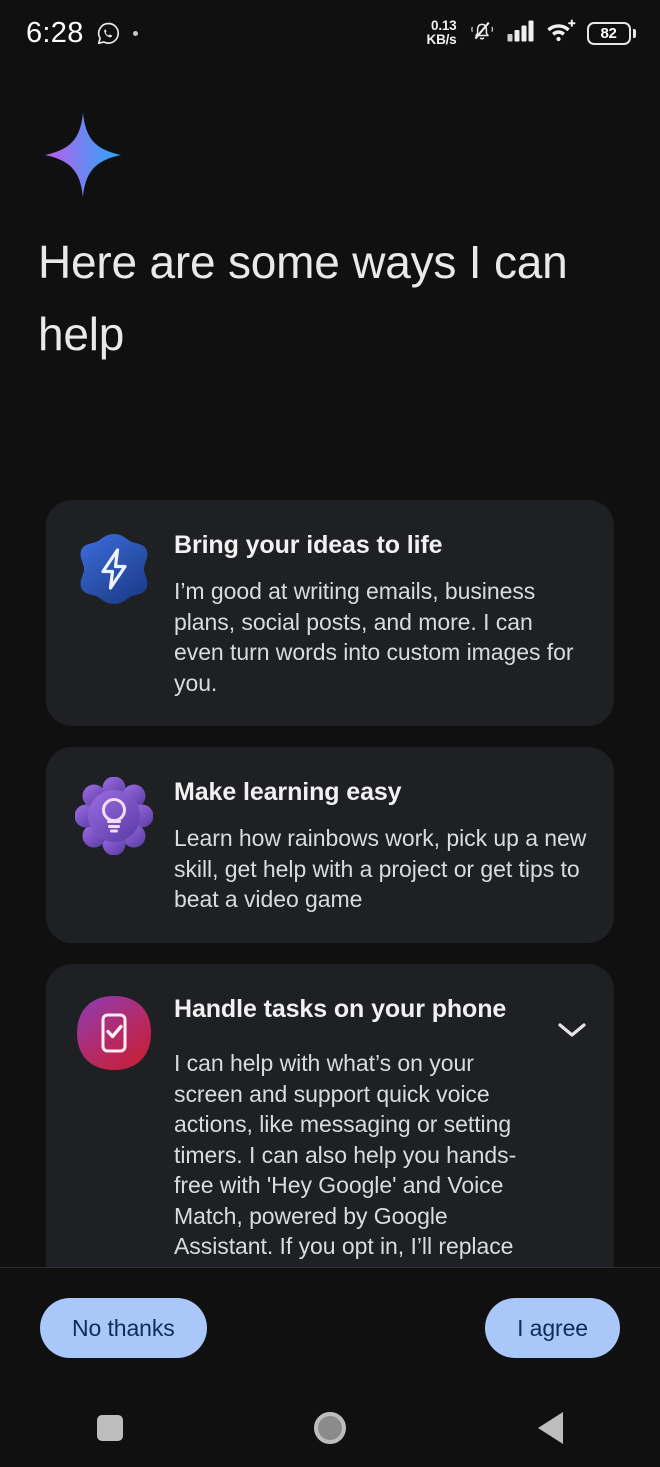  I want to click on lightning-bolt-blob-icon, so click(114, 569).